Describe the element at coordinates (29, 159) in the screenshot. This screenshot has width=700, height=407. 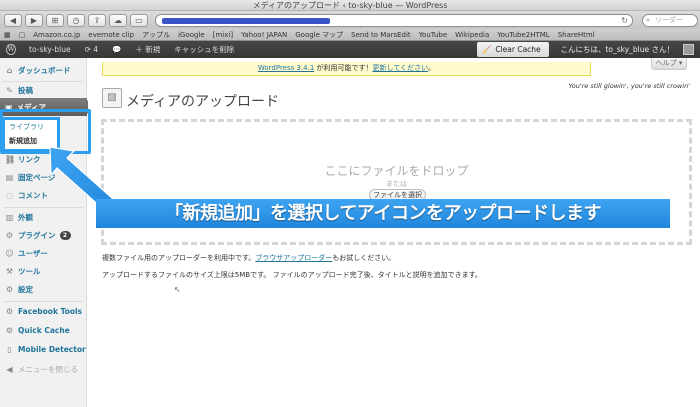
I see `menu-label: リンク` at that location.